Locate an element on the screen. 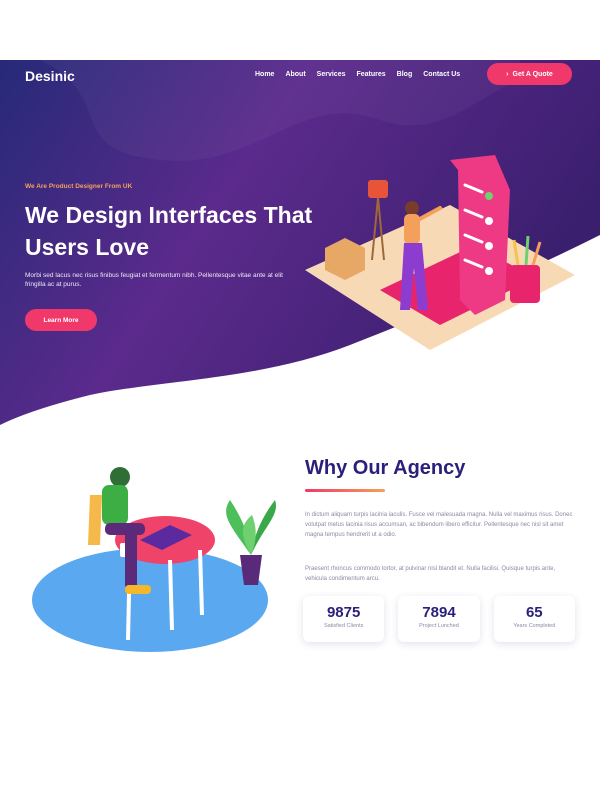 The width and height of the screenshot is (600, 800). chair is located at coordinates (95, 520).